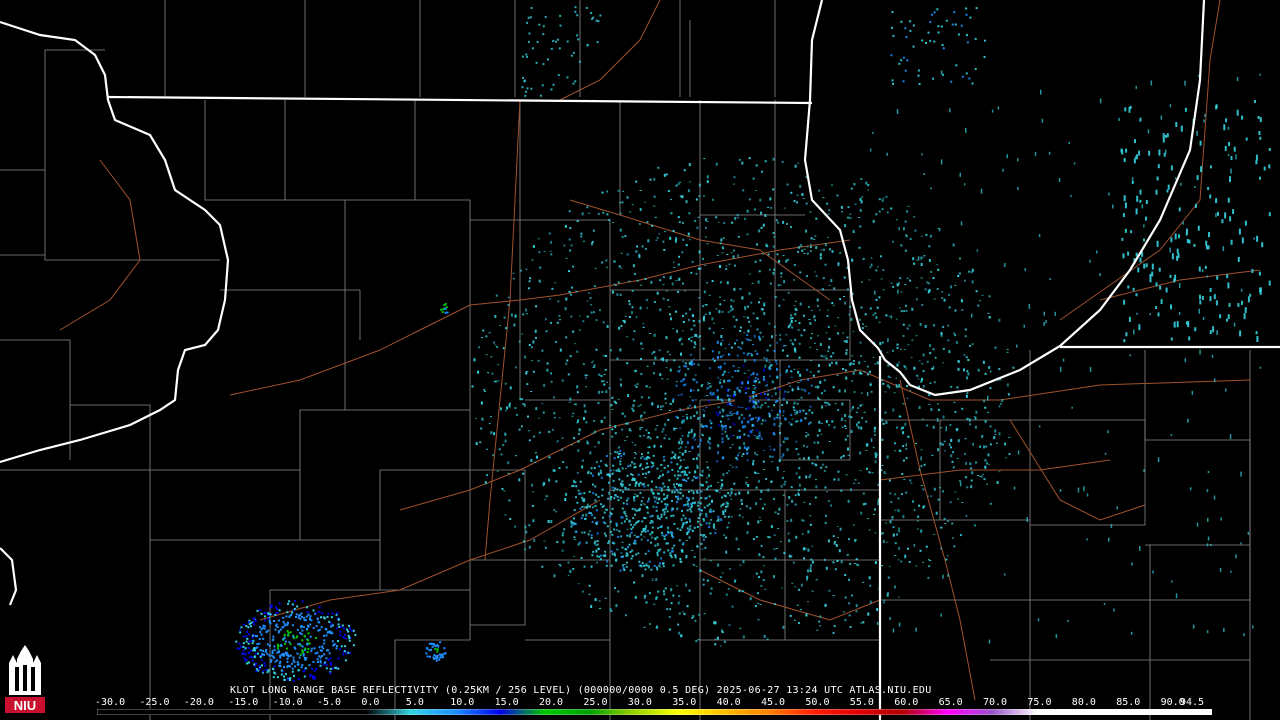 Image resolution: width=1280 pixels, height=720 pixels. I want to click on colorbar-tick: -5.0, so click(329, 702).